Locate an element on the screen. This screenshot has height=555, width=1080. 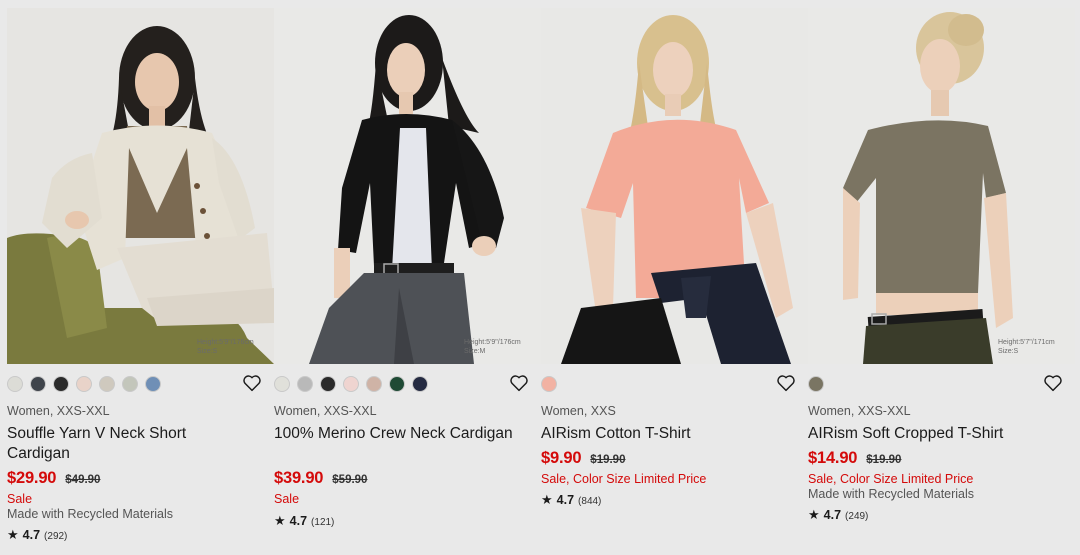
price-row: $39.90 $59.90 is located at coordinates (320, 478).